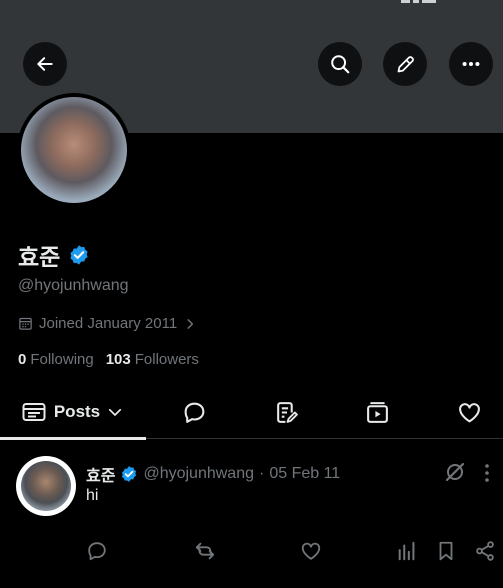 The width and height of the screenshot is (503, 588). I want to click on media-icon, so click(377, 412).